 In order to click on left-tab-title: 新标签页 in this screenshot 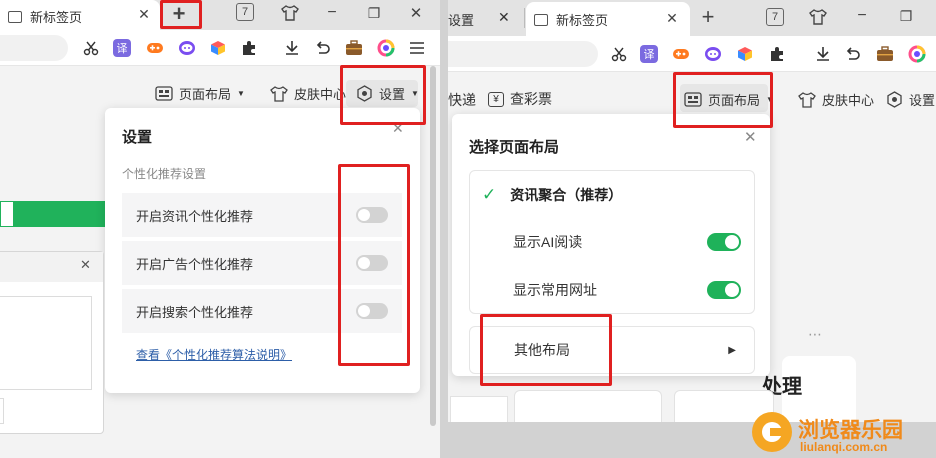, I will do `click(56, 17)`.